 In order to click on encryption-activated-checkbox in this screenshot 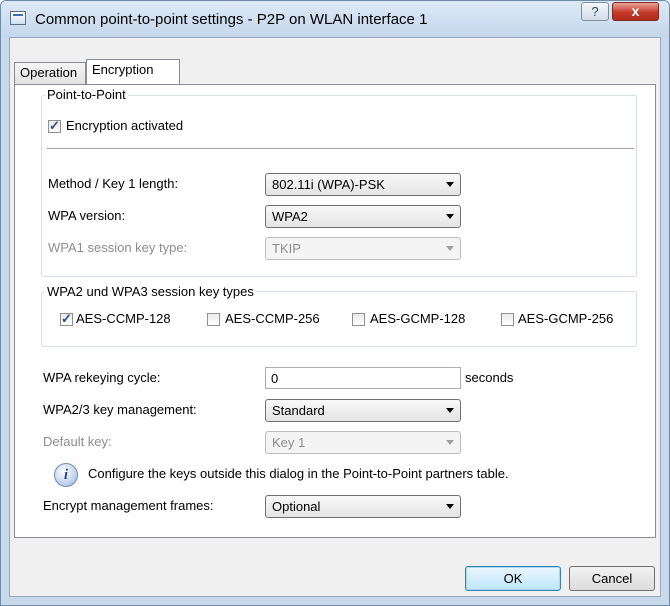, I will do `click(54, 126)`.